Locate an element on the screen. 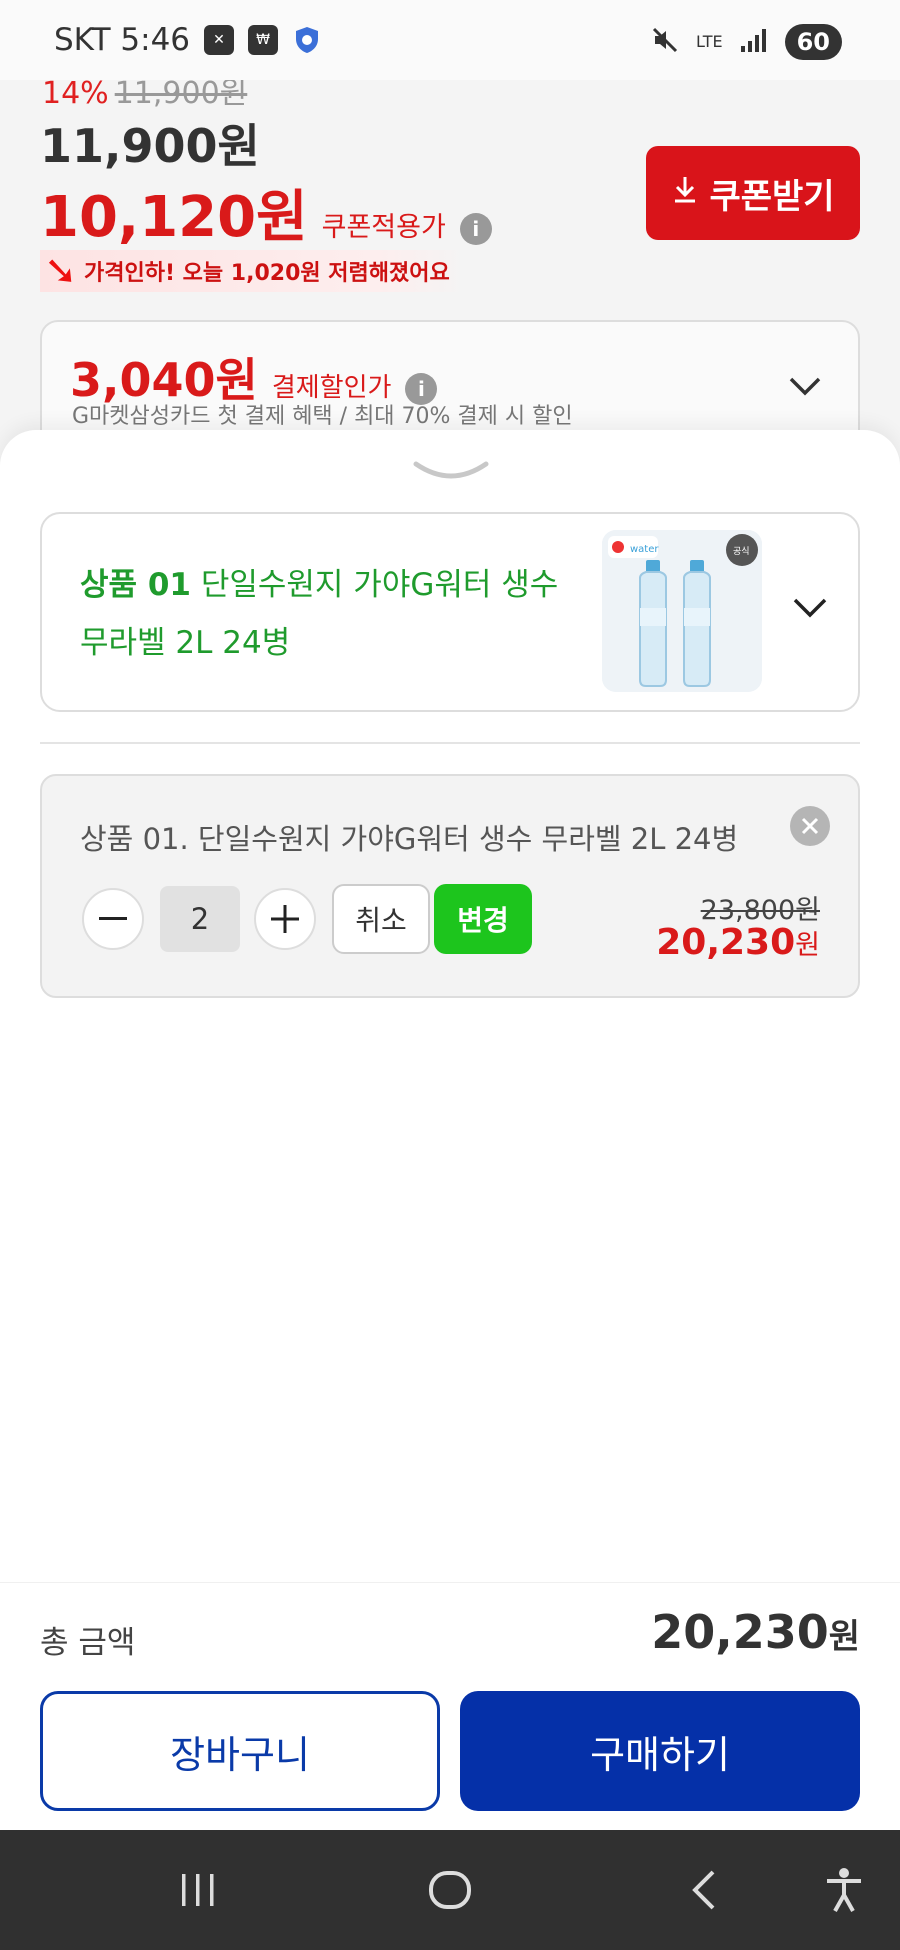 The width and height of the screenshot is (900, 1950). download-icon is located at coordinates (685, 193).